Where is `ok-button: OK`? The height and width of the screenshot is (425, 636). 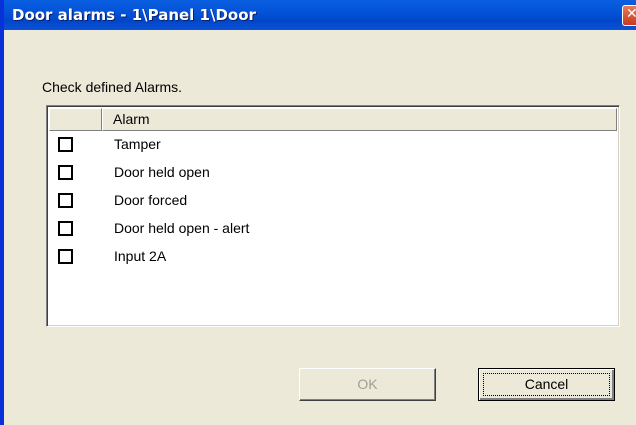 ok-button: OK is located at coordinates (367, 384).